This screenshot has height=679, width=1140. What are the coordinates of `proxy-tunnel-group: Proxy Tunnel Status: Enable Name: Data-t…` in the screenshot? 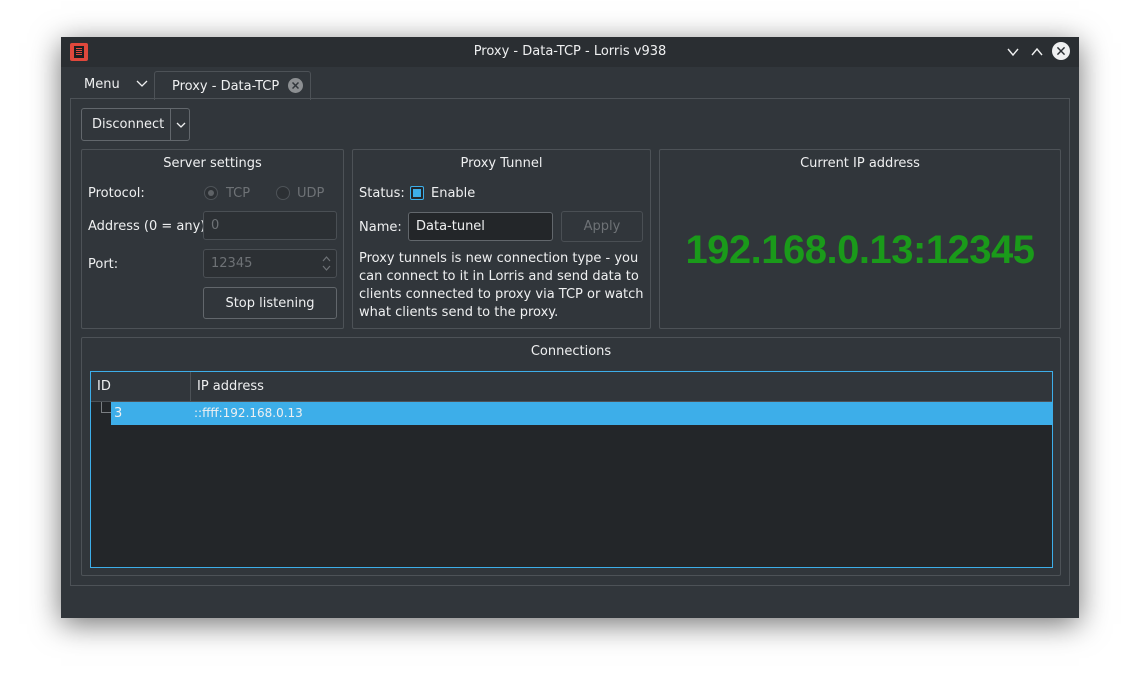 It's located at (501, 239).